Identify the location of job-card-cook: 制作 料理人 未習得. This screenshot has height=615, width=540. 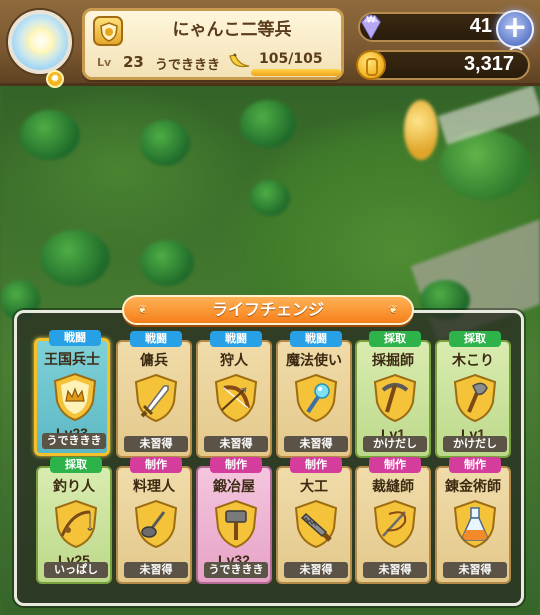
(154, 520).